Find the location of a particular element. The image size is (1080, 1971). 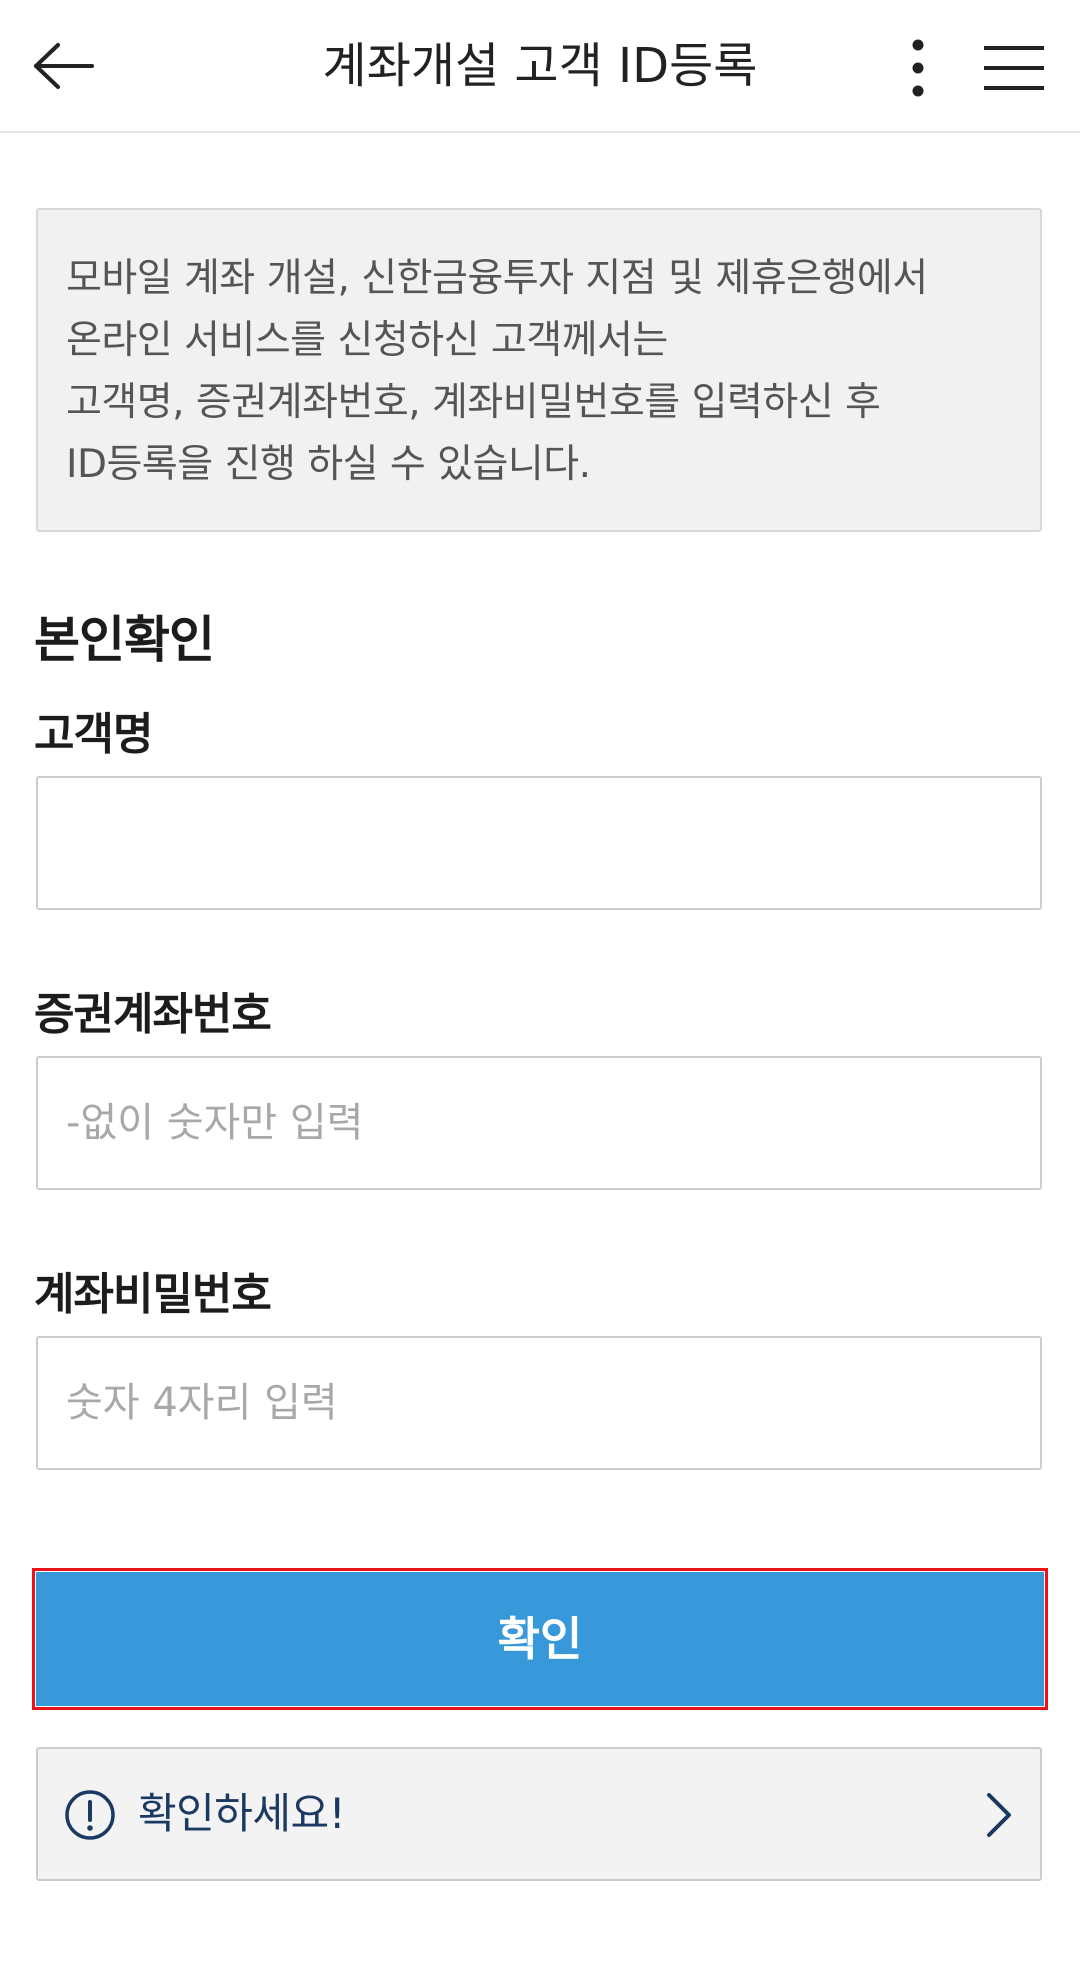

notice-line: 고객명, 증권계좌번호, 계좌비밀번호를 입력하신 후 is located at coordinates (473, 402).